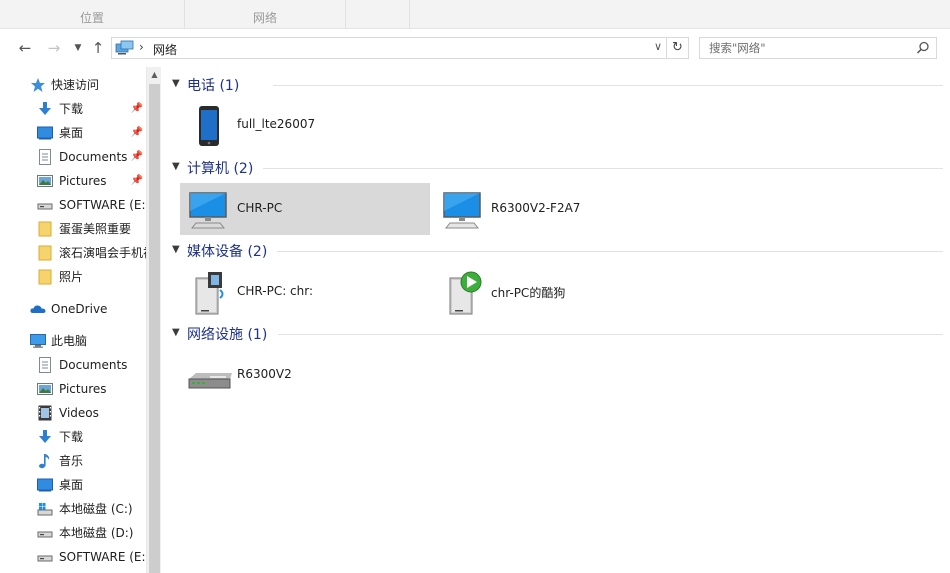 Image resolution: width=950 pixels, height=573 pixels. Describe the element at coordinates (45, 157) in the screenshot. I see `document-icon` at that location.